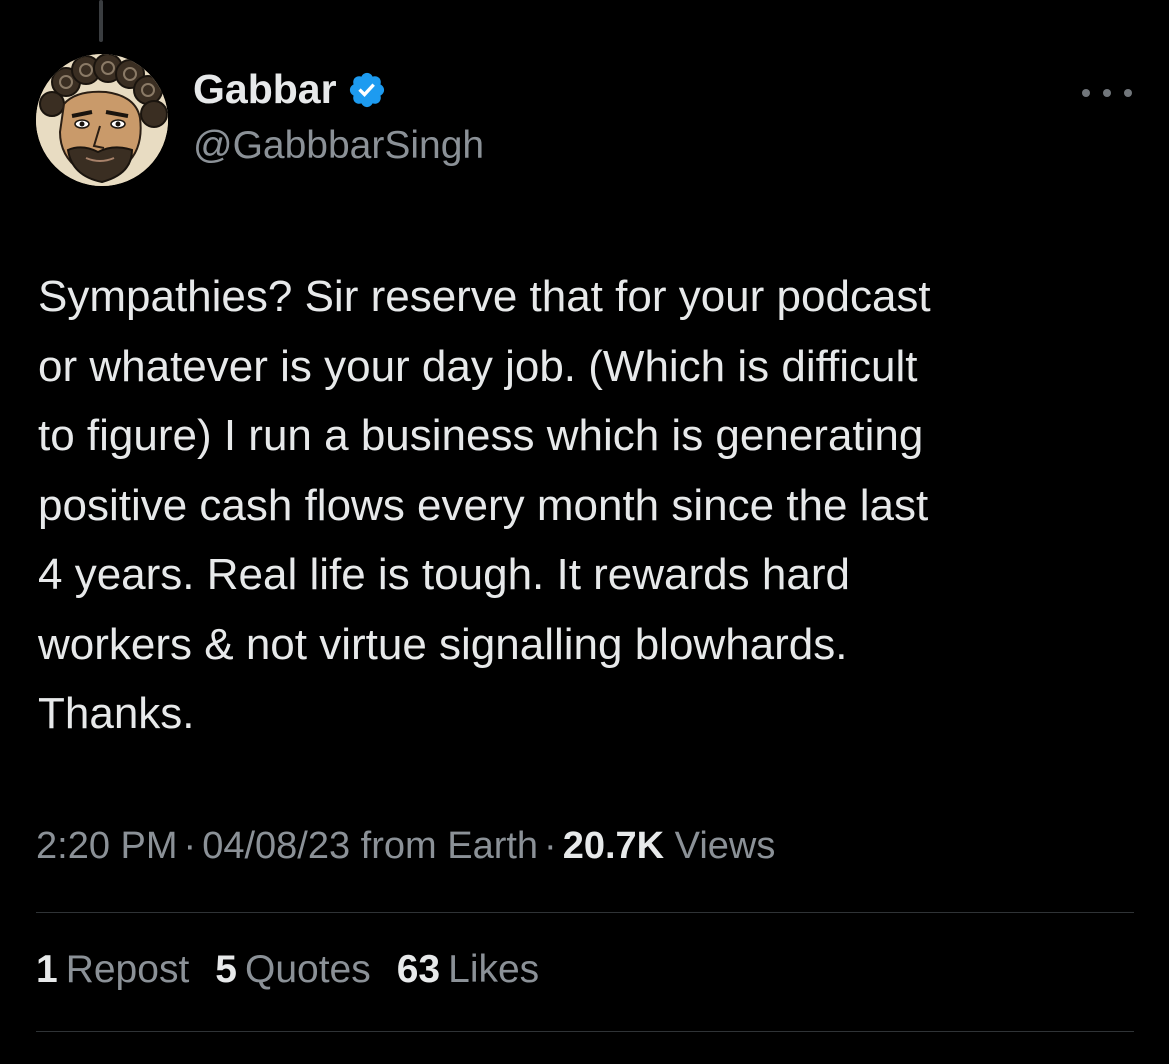 The image size is (1169, 1064). Describe the element at coordinates (494, 969) in the screenshot. I see `likes-label: Likes` at that location.